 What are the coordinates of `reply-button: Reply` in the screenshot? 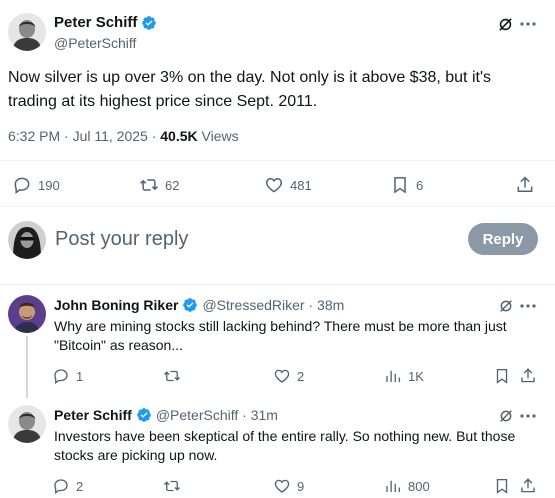 It's located at (503, 239).